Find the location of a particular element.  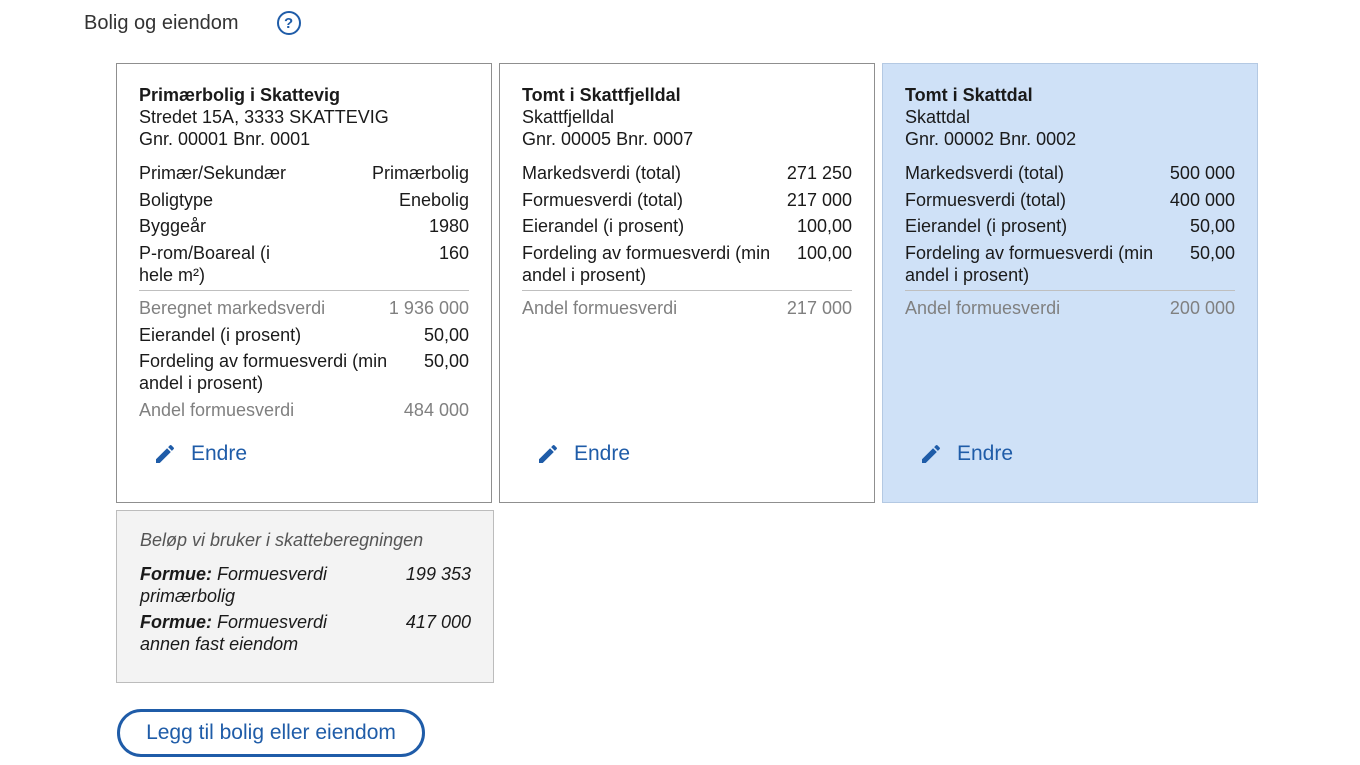

row-label: Boligtype is located at coordinates (176, 199).